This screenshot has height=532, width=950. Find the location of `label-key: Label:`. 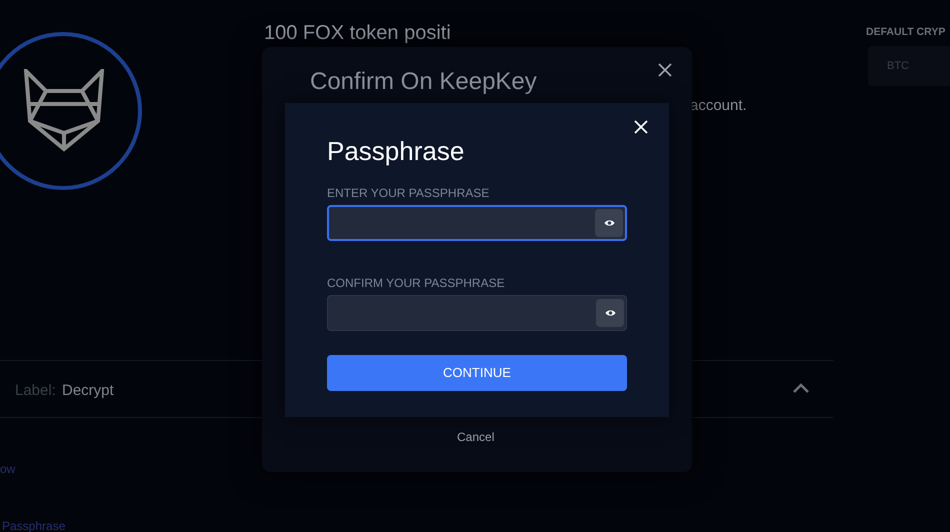

label-key: Label: is located at coordinates (35, 391).